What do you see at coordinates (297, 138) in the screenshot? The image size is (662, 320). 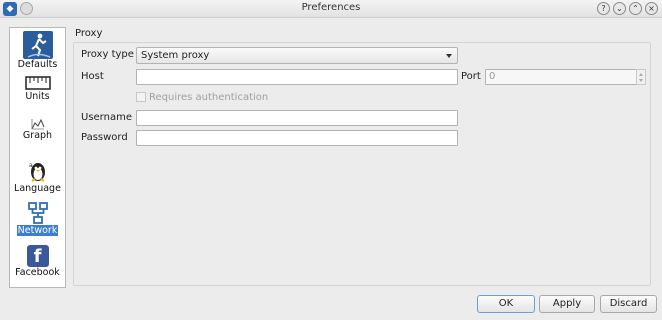 I see `password-input` at bounding box center [297, 138].